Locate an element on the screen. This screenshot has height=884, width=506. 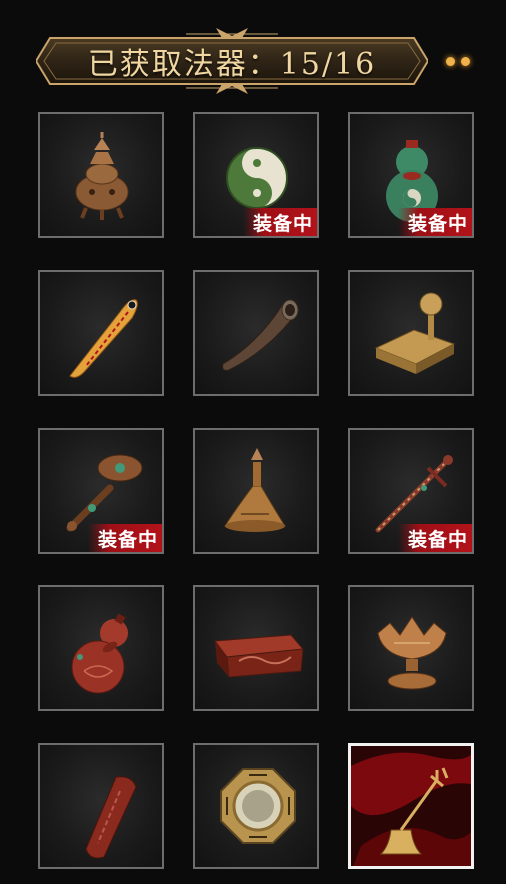
bell-icon is located at coordinates (255, 490).